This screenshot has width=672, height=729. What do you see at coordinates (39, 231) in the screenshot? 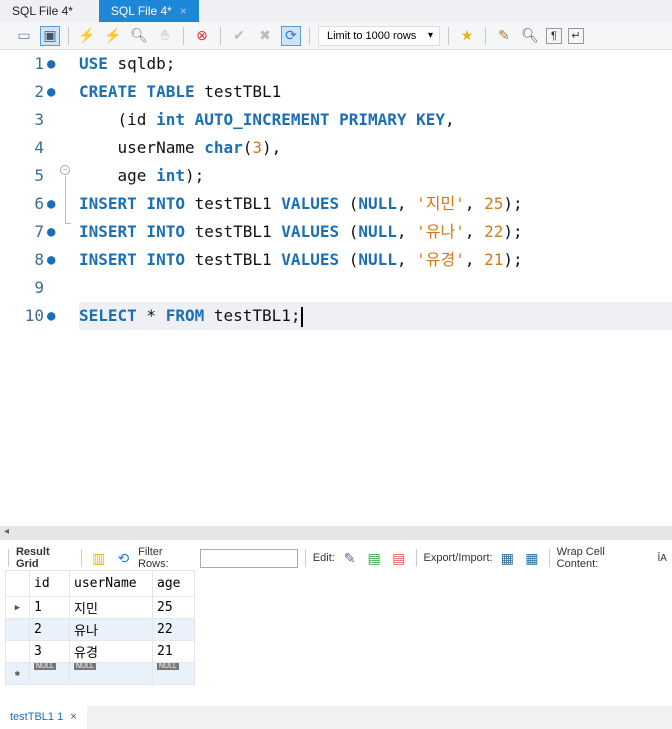
I see `line-number: 7` at bounding box center [39, 231].